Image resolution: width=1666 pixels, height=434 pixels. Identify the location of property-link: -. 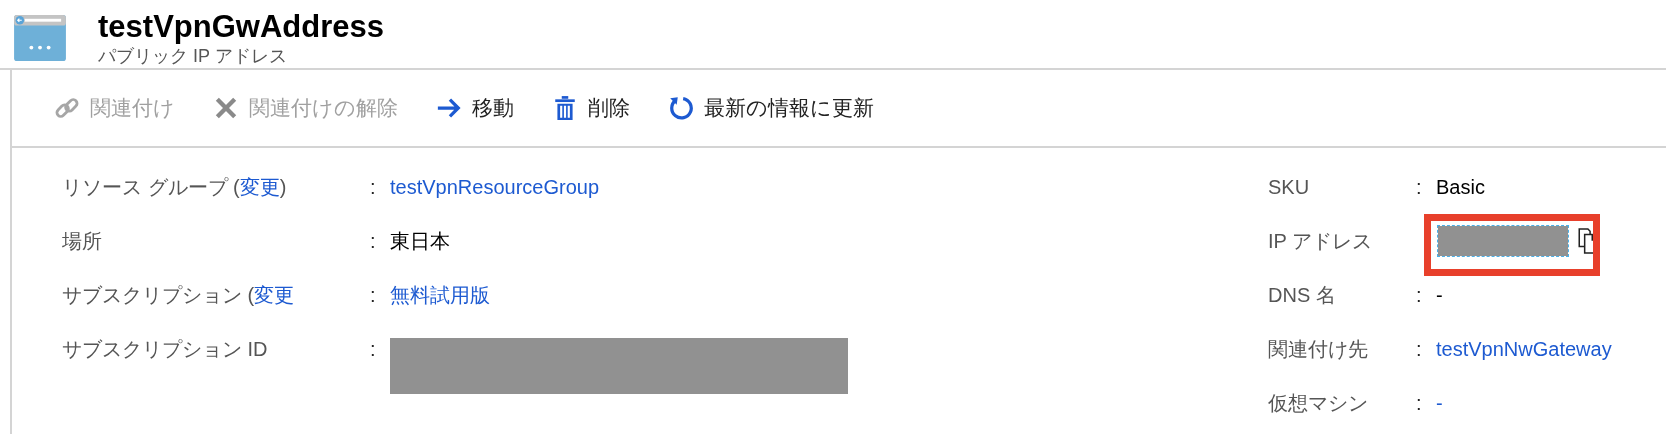
(1439, 403).